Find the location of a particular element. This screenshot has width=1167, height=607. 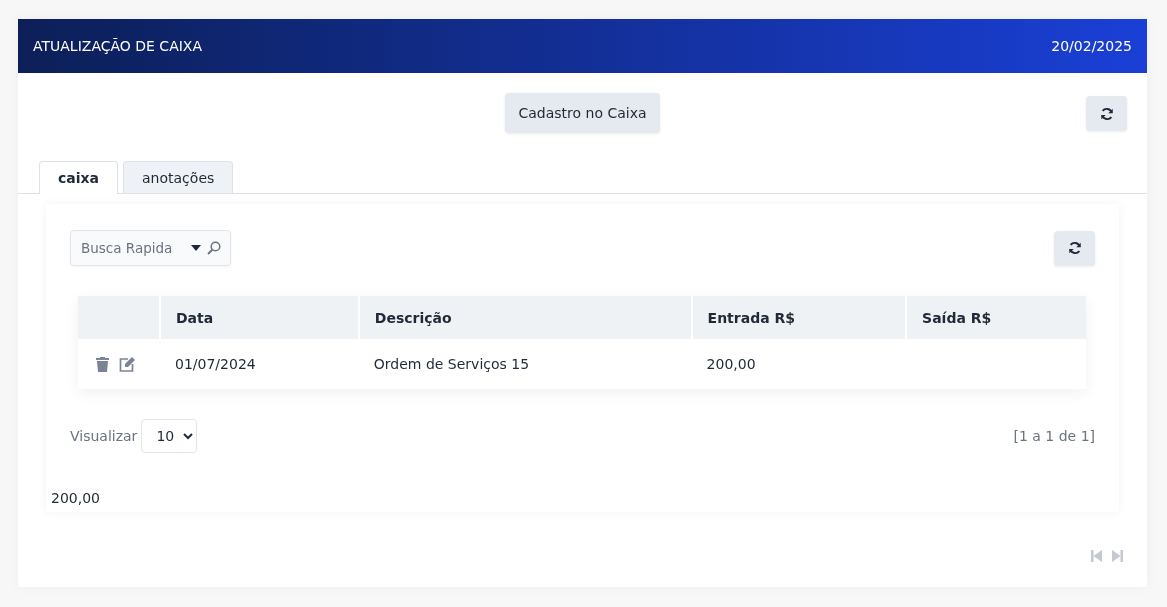

search-icon is located at coordinates (214, 248).